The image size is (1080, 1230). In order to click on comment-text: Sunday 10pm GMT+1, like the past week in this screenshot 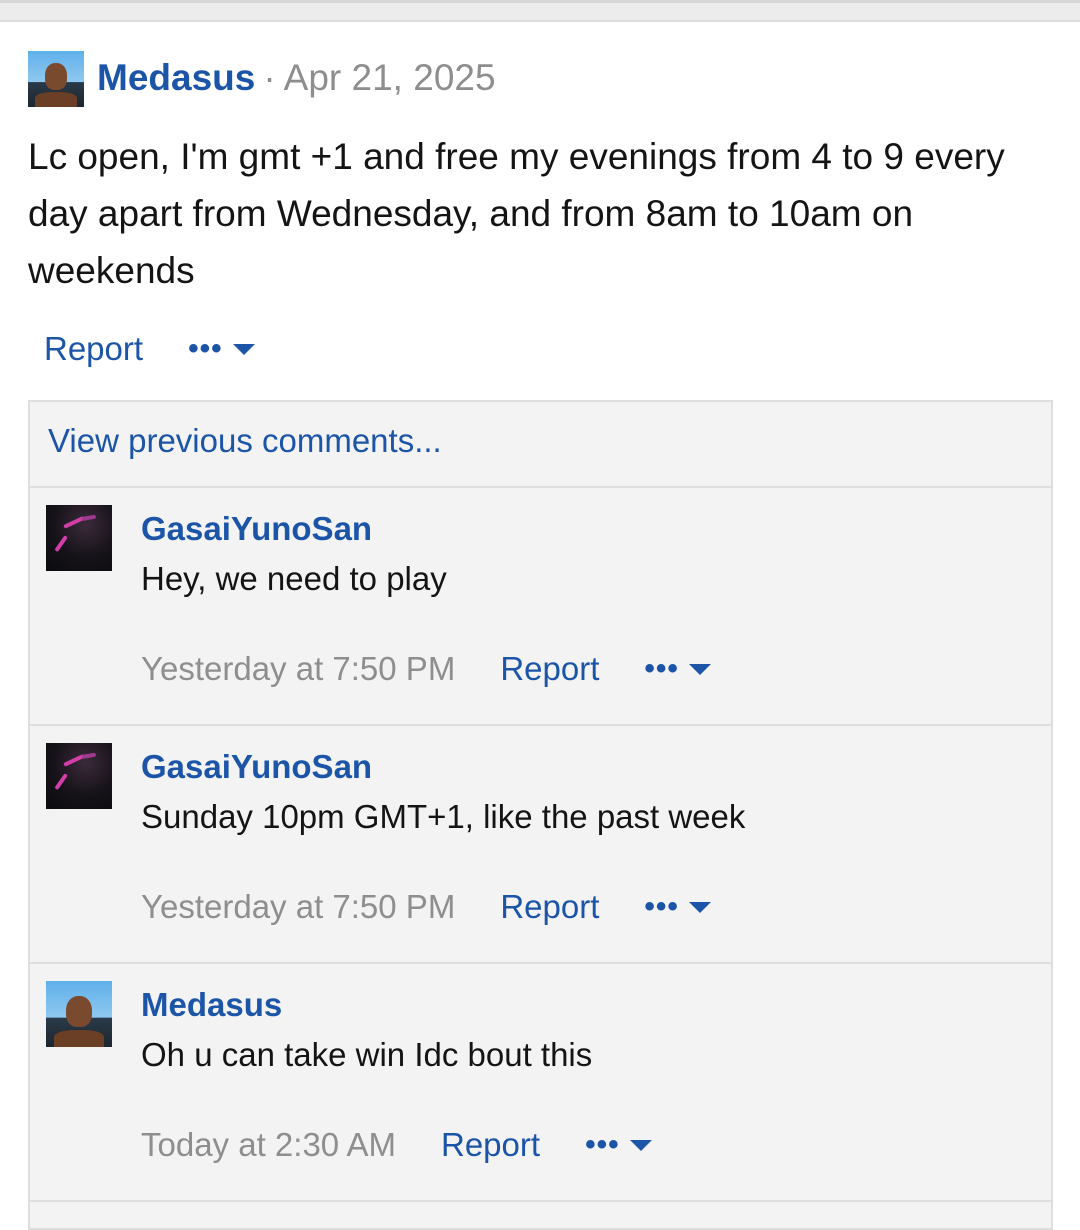, I will do `click(443, 816)`.